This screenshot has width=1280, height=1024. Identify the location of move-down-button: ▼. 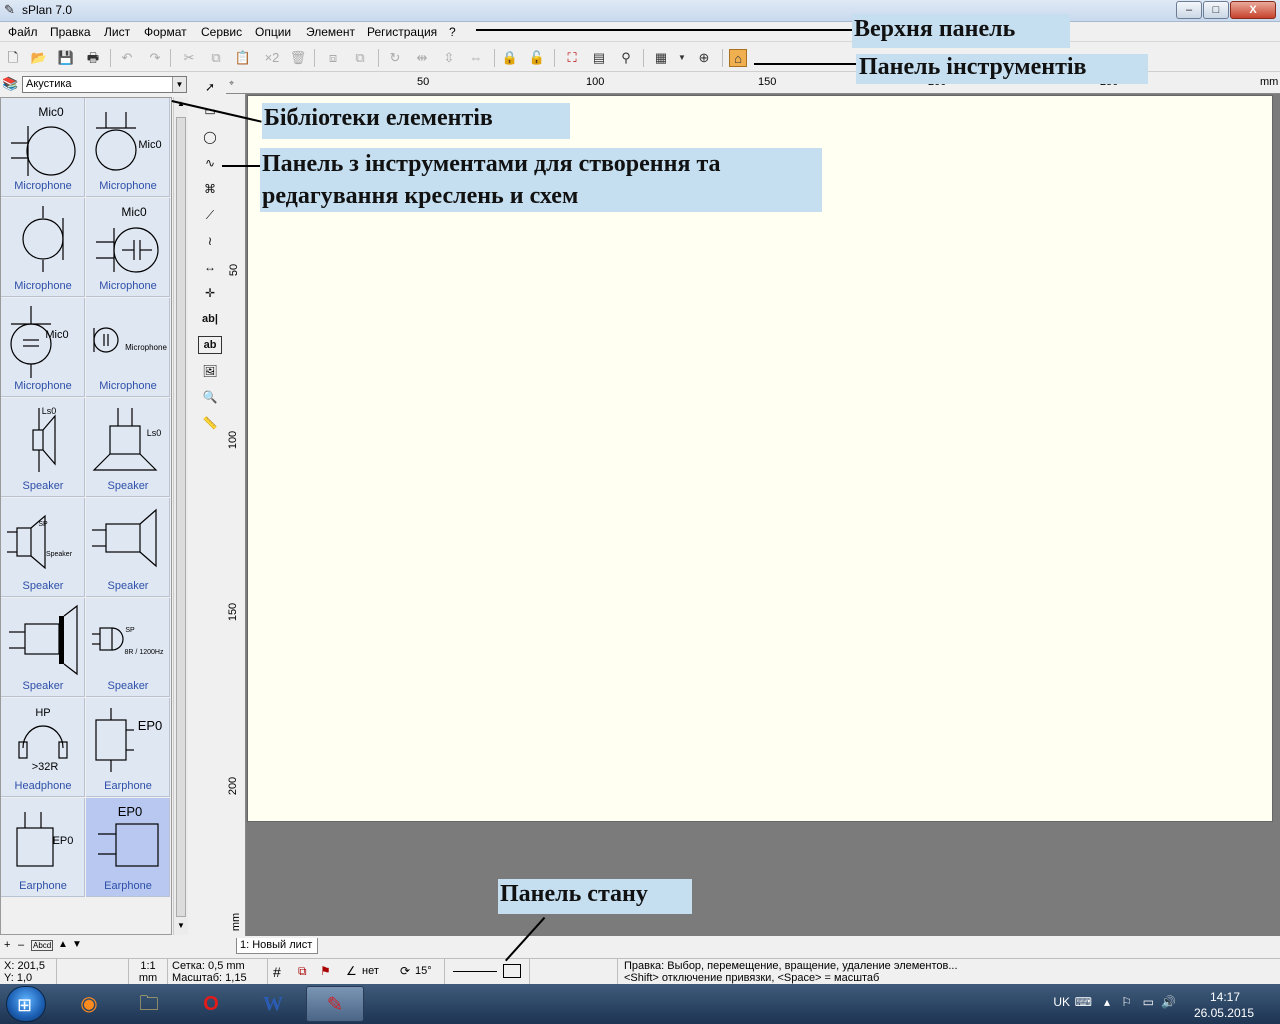
(77, 944).